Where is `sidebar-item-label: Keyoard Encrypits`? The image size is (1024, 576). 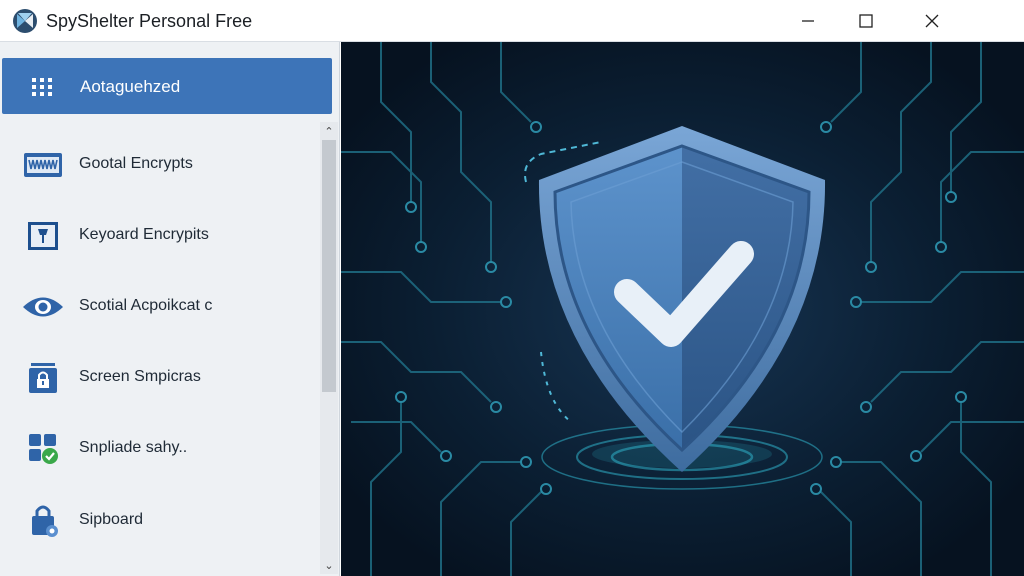
sidebar-item-label: Keyoard Encrypits is located at coordinates (144, 234).